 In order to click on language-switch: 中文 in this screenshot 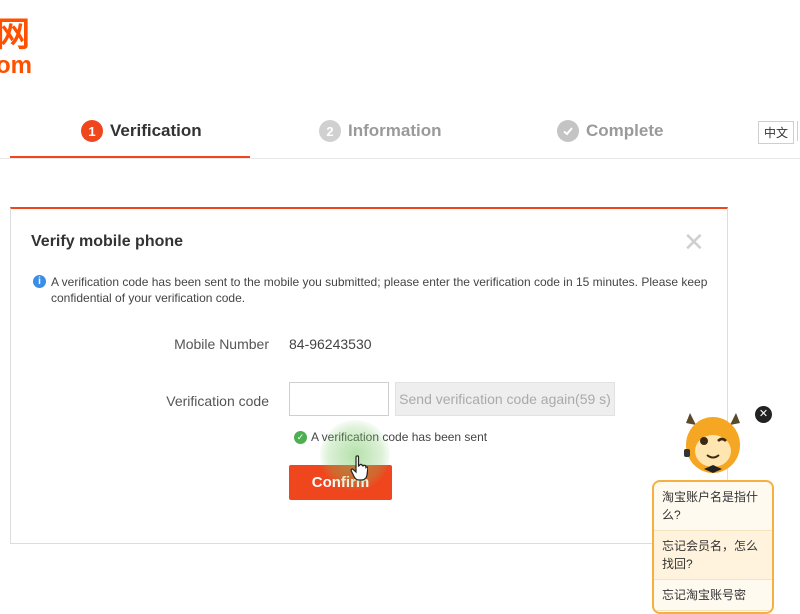, I will do `click(776, 132)`.